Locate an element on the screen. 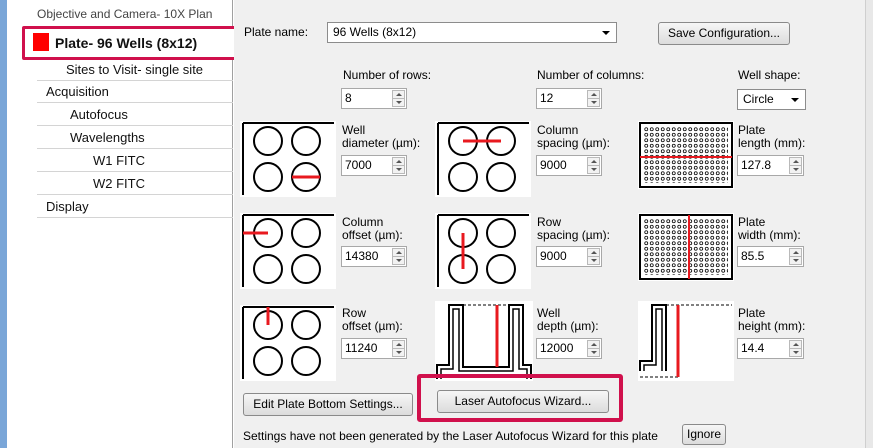 This screenshot has height=448, width=873. rows-value: 8 is located at coordinates (348, 98).